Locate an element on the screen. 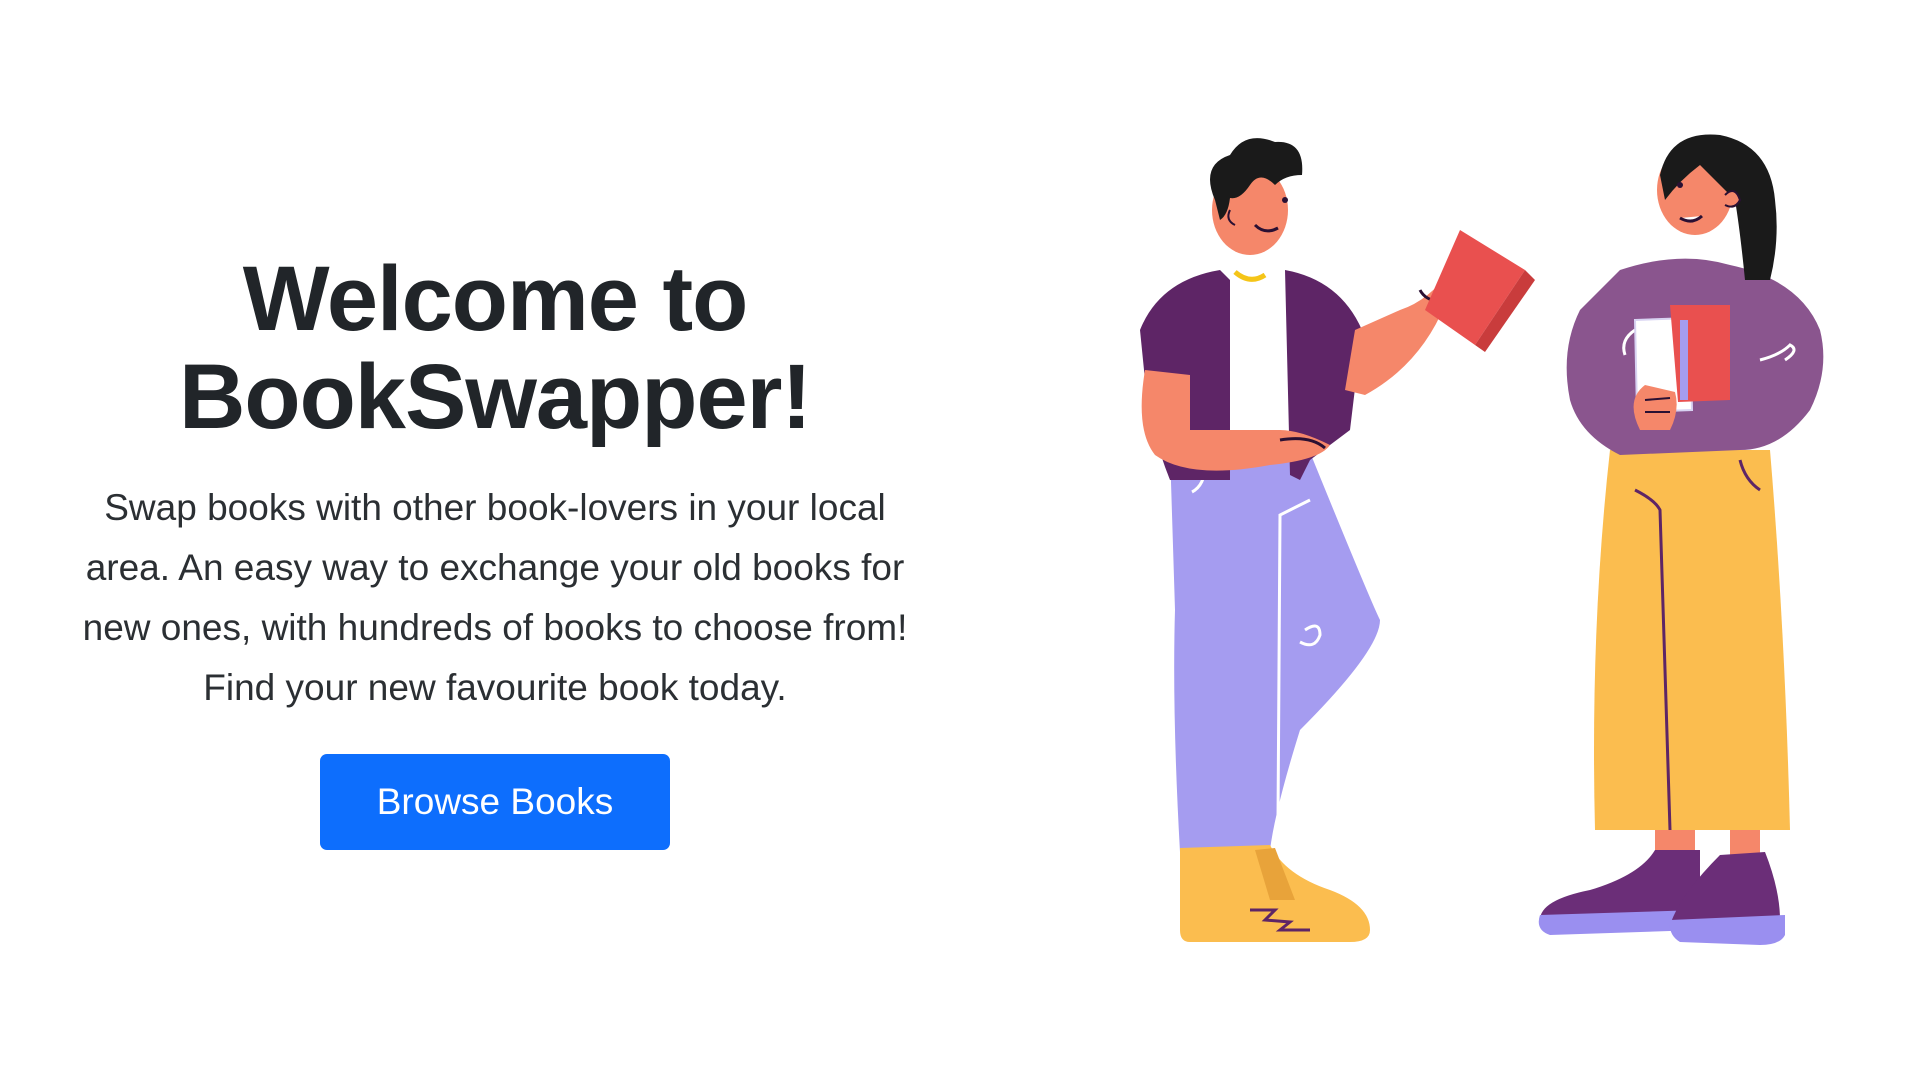 This screenshot has height=1068, width=1910. page-title: Welcome to BookSwapper! is located at coordinates (495, 348).